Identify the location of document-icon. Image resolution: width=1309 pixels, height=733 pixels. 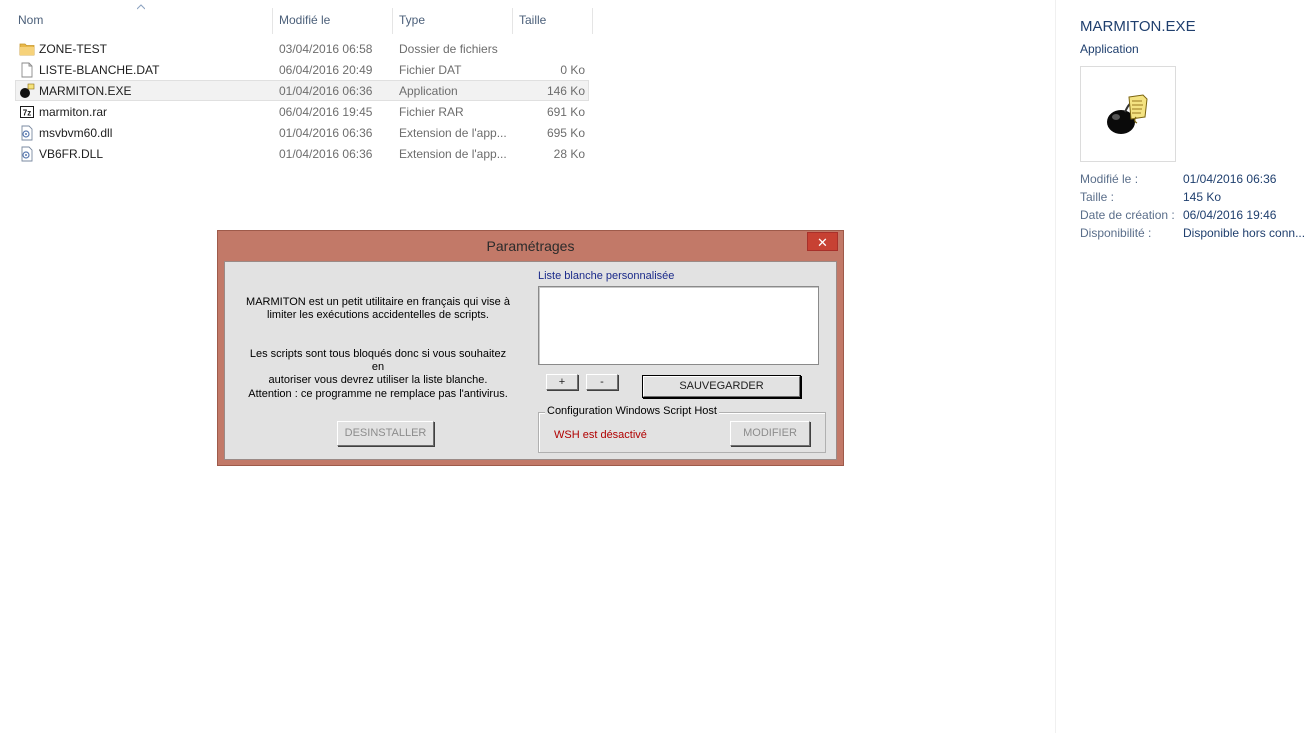
(27, 70).